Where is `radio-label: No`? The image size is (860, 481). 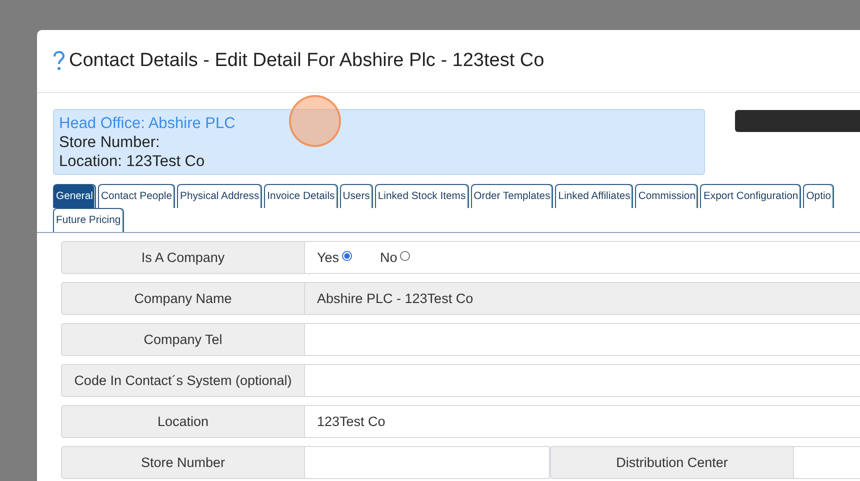
radio-label: No is located at coordinates (389, 257).